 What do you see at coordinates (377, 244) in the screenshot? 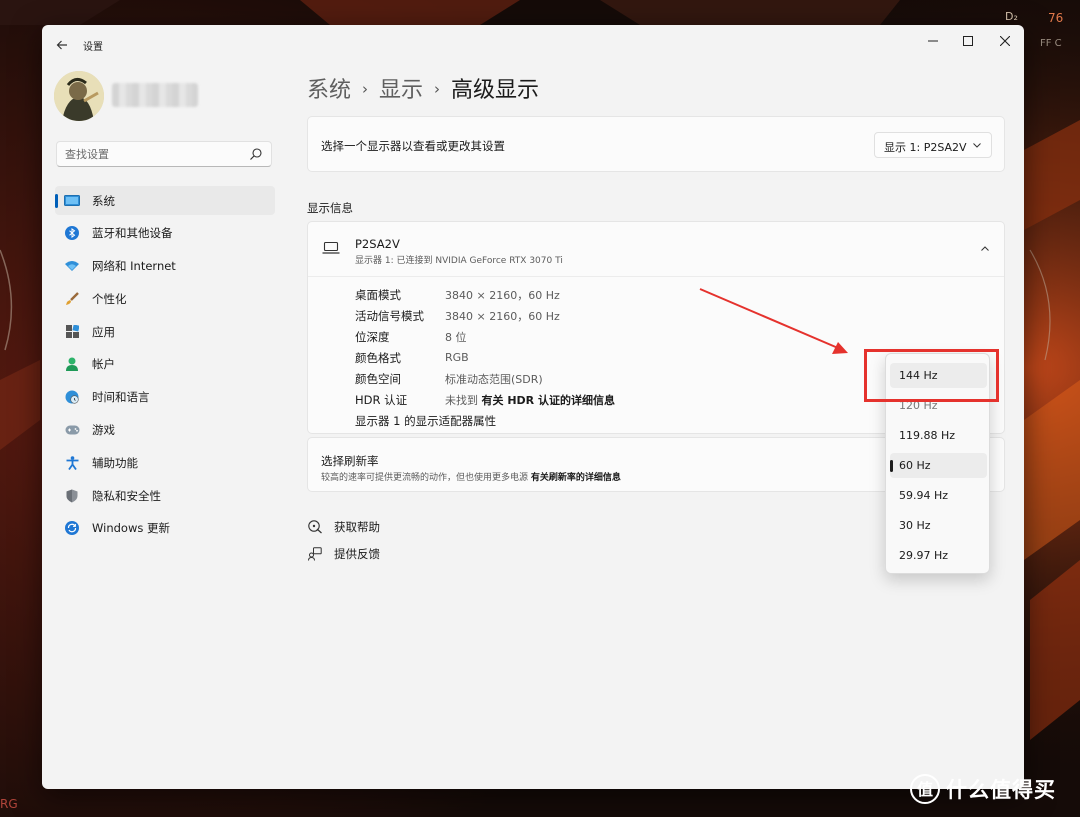
I see `monitor-name: P2SA2V` at bounding box center [377, 244].